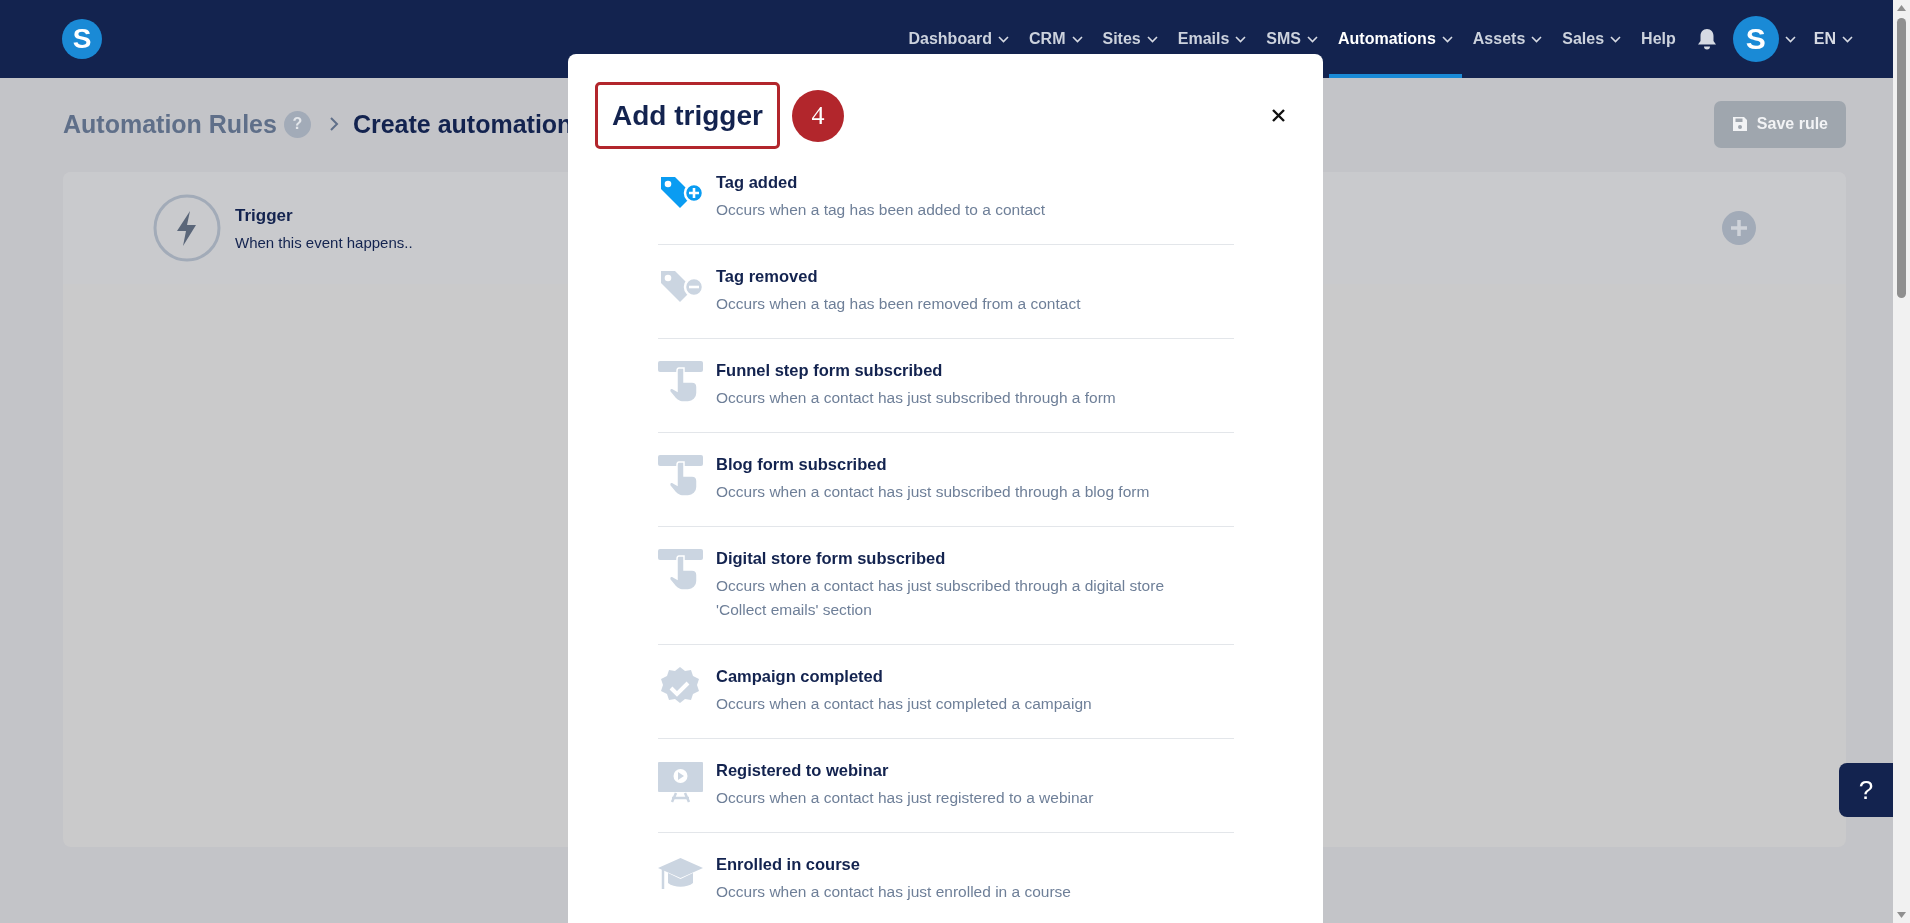 The height and width of the screenshot is (923, 1910). I want to click on trigger-option: Tag added Occurs when a tag has been added to a contact, so click(946, 198).